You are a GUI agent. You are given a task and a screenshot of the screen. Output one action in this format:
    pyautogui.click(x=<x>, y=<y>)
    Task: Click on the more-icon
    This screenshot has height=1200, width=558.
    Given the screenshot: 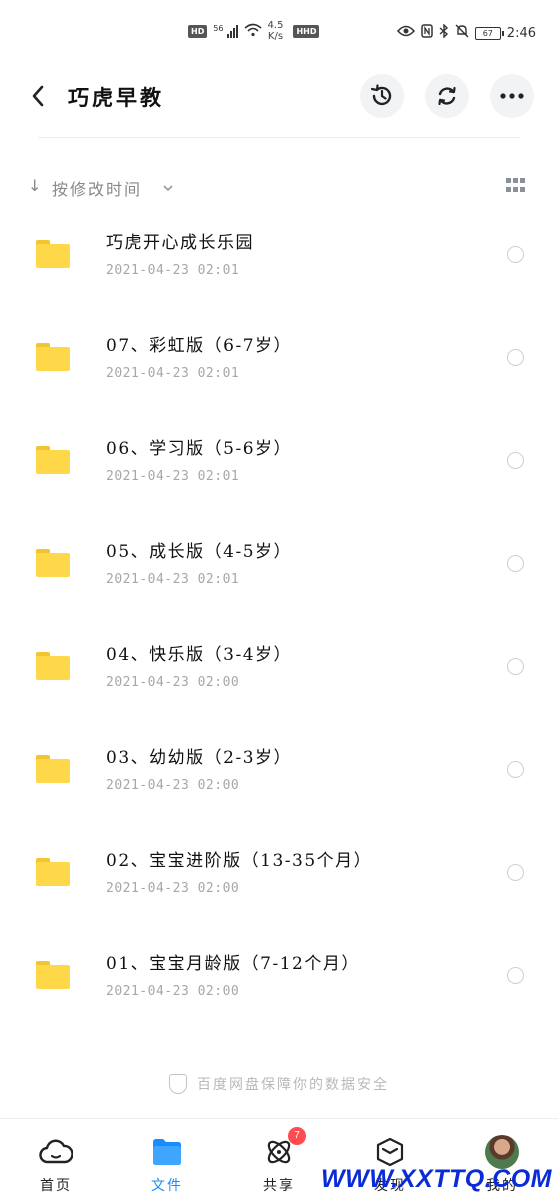 What is the action you would take?
    pyautogui.click(x=512, y=96)
    